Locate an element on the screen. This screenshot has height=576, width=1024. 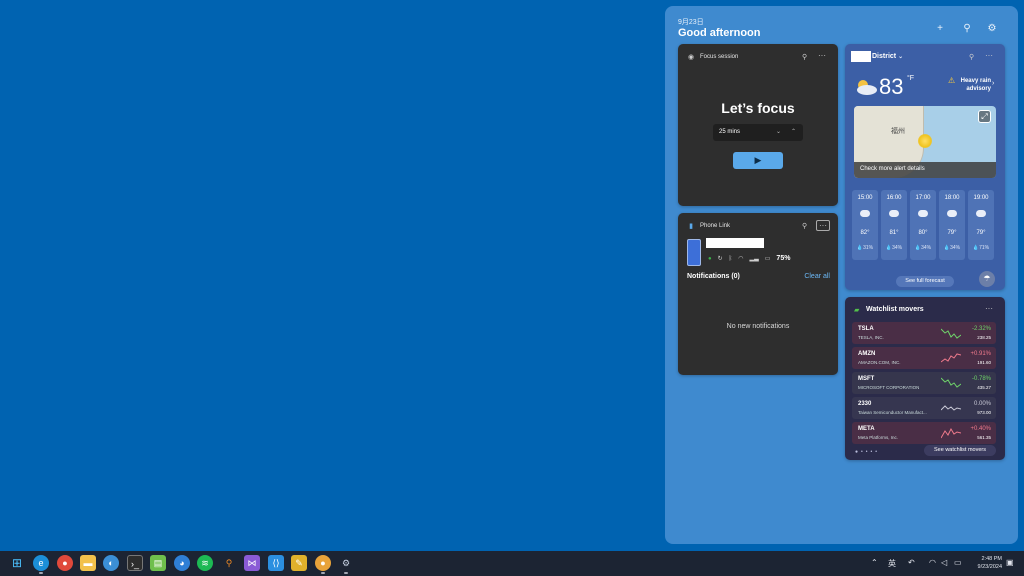
page-dots: ●•••• is located at coordinates (867, 452).